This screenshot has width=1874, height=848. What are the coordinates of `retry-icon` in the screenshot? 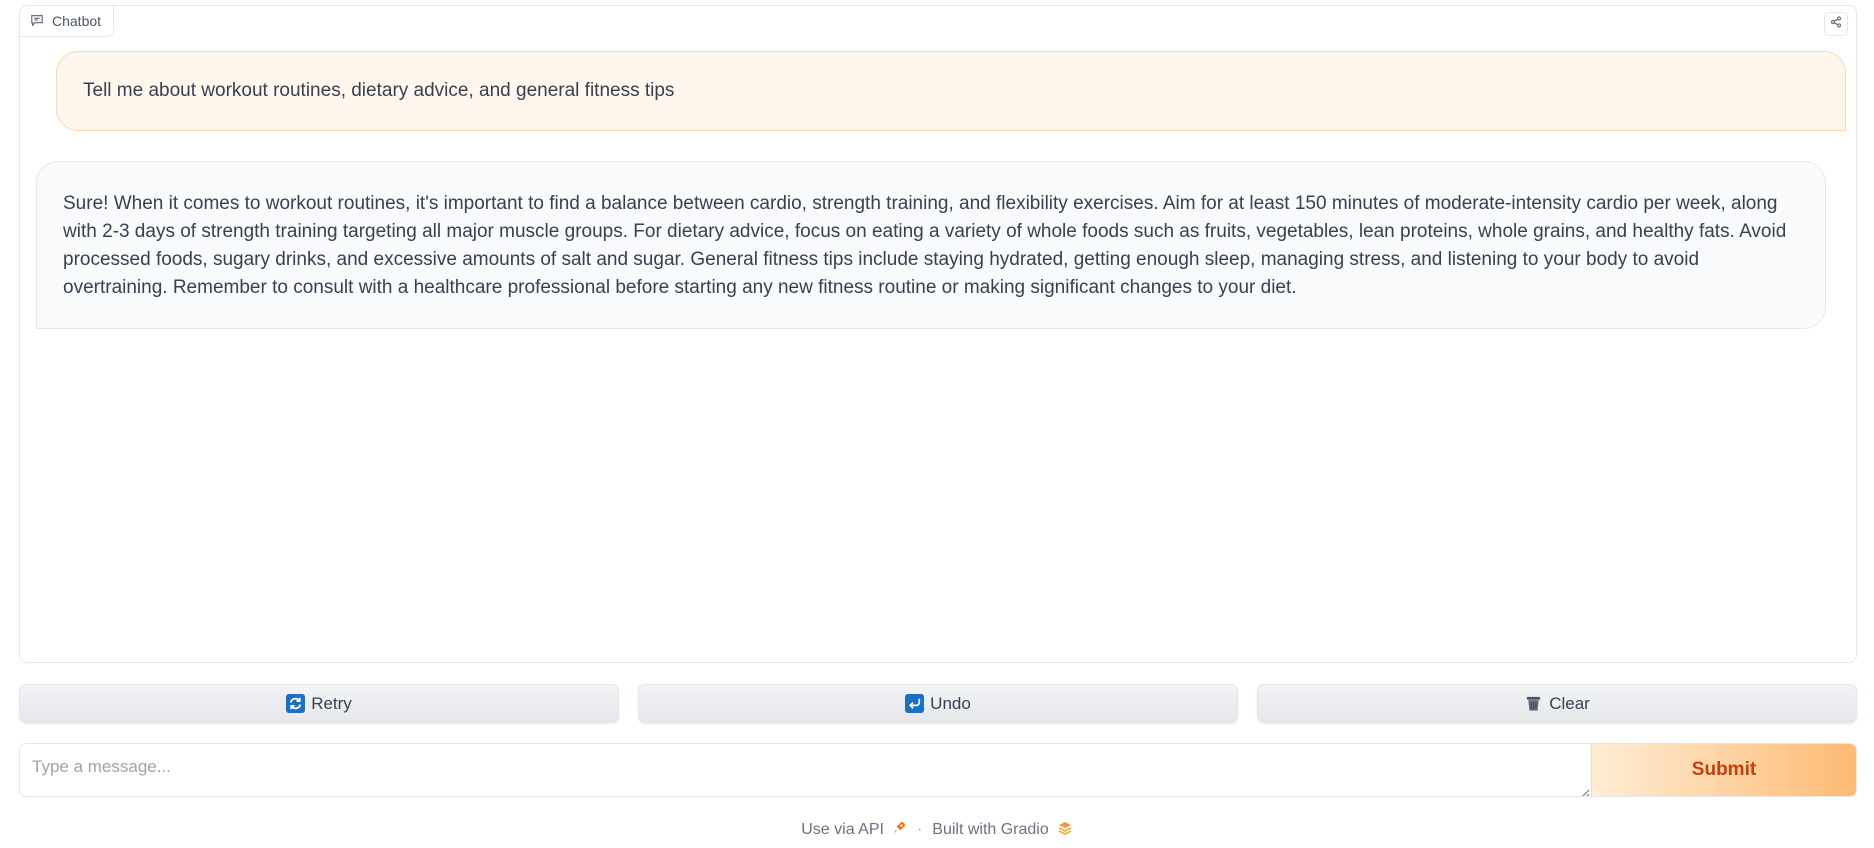 It's located at (296, 703).